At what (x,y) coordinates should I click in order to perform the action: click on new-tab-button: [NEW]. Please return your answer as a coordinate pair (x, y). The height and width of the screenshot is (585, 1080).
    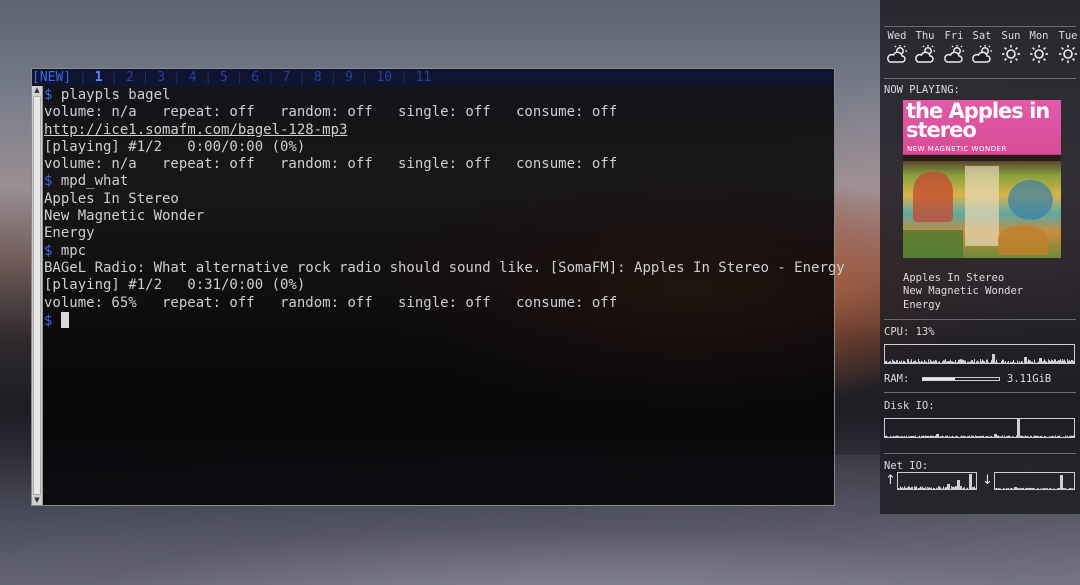
    Looking at the image, I should click on (51, 77).